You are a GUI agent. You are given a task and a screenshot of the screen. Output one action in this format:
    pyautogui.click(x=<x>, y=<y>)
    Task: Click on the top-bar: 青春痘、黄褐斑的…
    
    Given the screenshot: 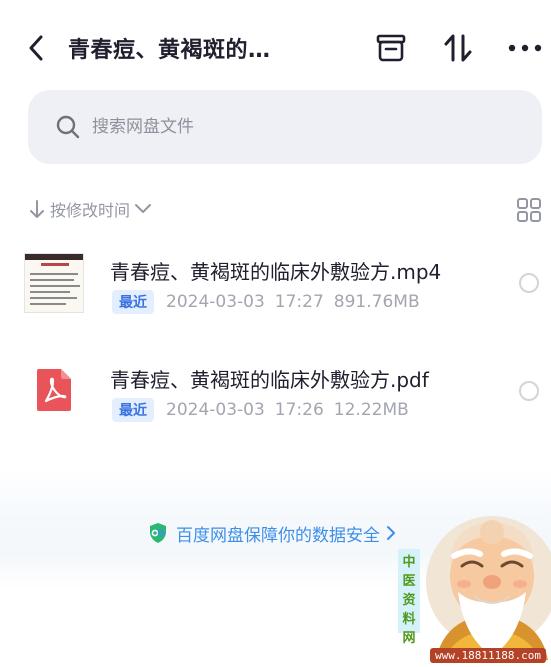 What is the action you would take?
    pyautogui.click(x=275, y=48)
    